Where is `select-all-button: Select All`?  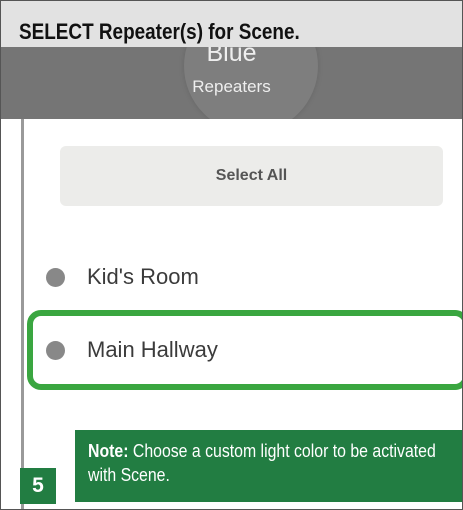 select-all-button: Select All is located at coordinates (251, 176).